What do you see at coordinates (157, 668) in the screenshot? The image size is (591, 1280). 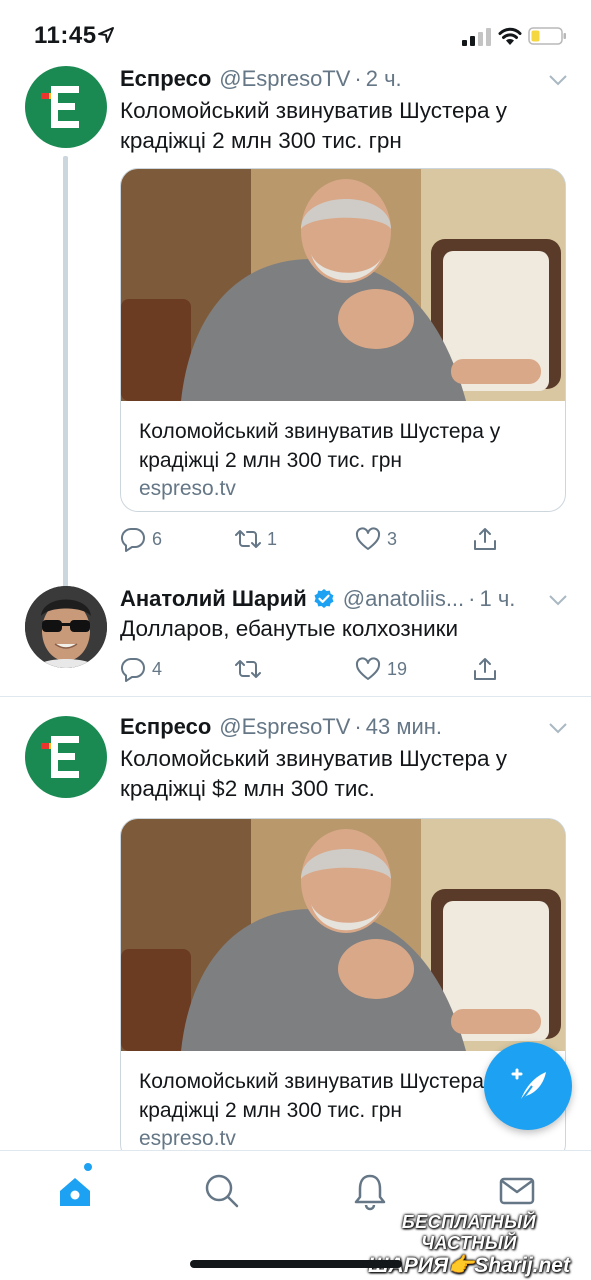 I see `reply-count: 4` at bounding box center [157, 668].